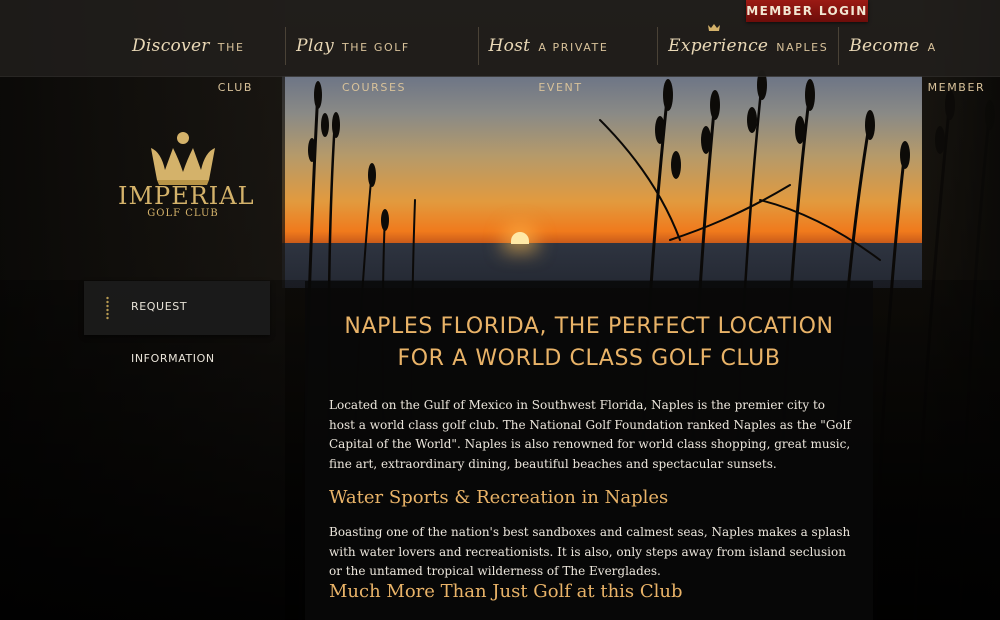  I want to click on page-title-line-2: FOR A WORLD CLASS GOLF CLUB, so click(589, 358).